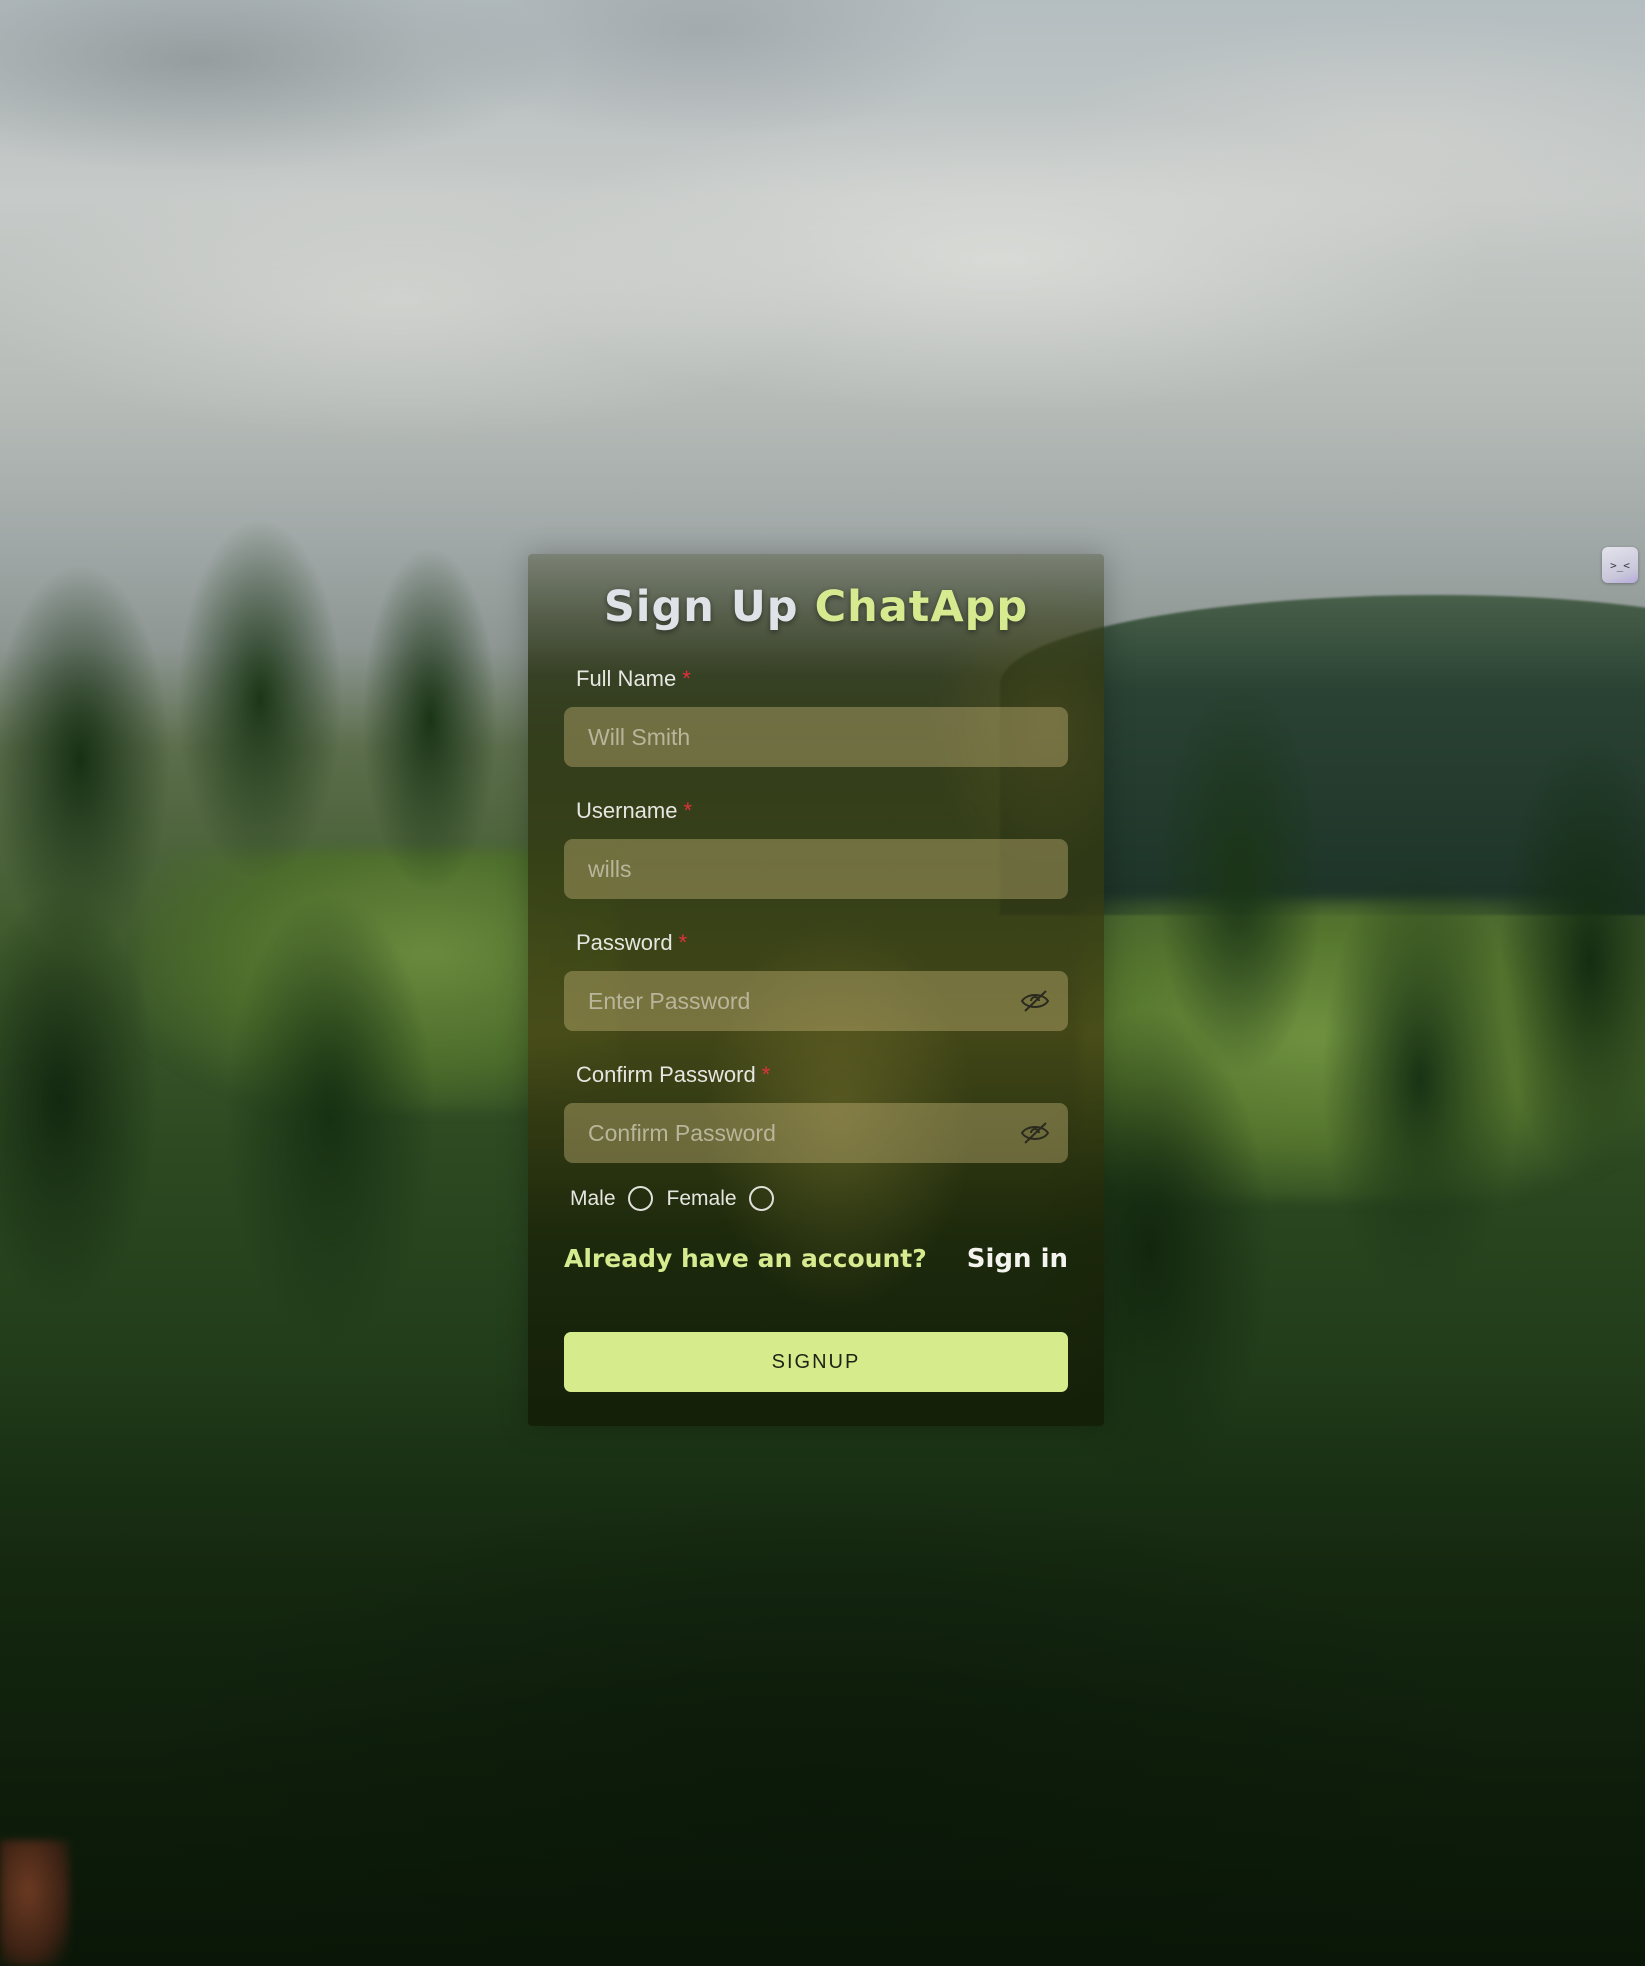 The image size is (1645, 1966). What do you see at coordinates (761, 1198) in the screenshot?
I see `gender-female-radio` at bounding box center [761, 1198].